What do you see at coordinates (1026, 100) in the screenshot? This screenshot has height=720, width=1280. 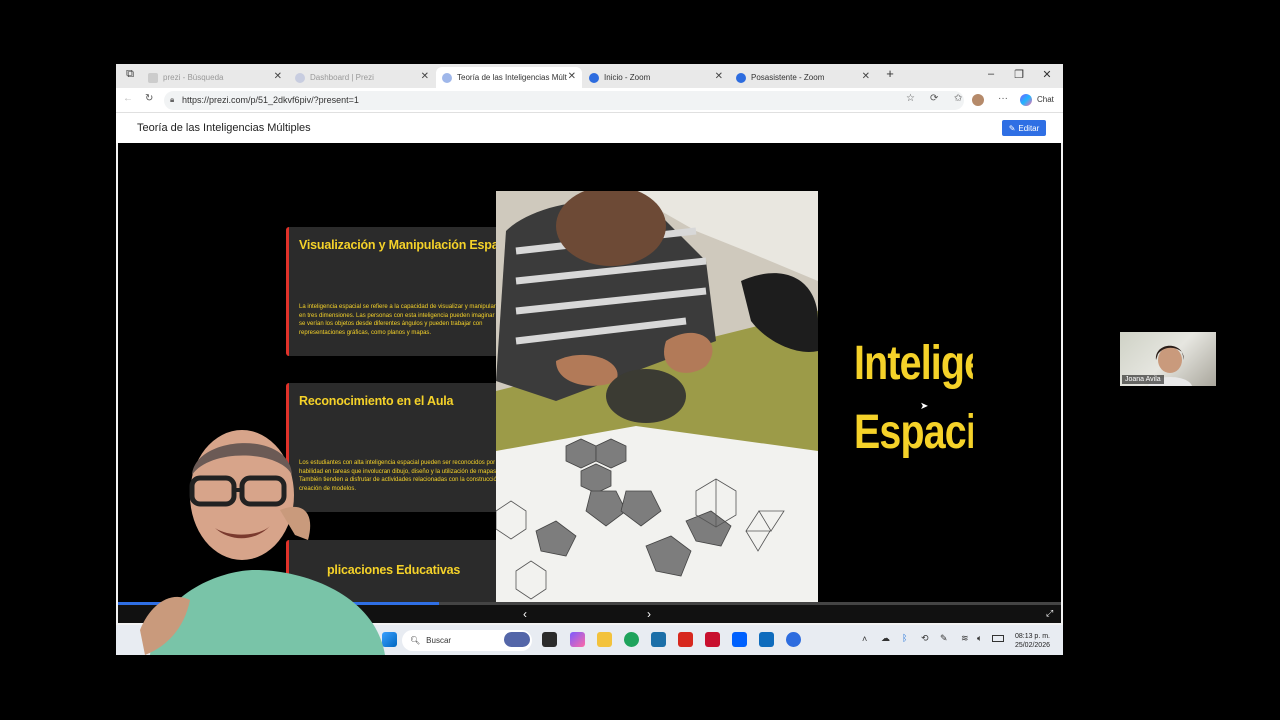 I see `copilot-icon` at bounding box center [1026, 100].